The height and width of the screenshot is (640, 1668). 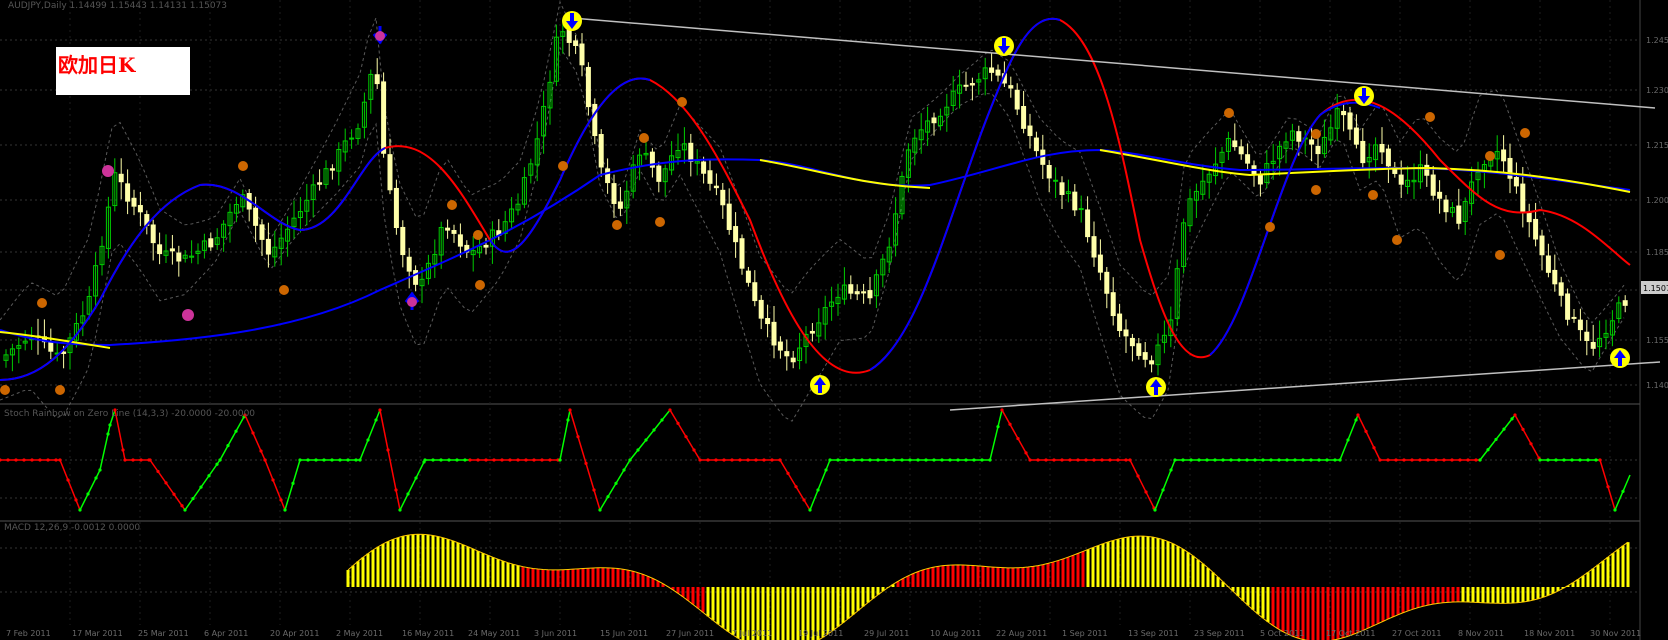 I want to click on price-tick-label: 1.2150, so click(x=1657, y=145).